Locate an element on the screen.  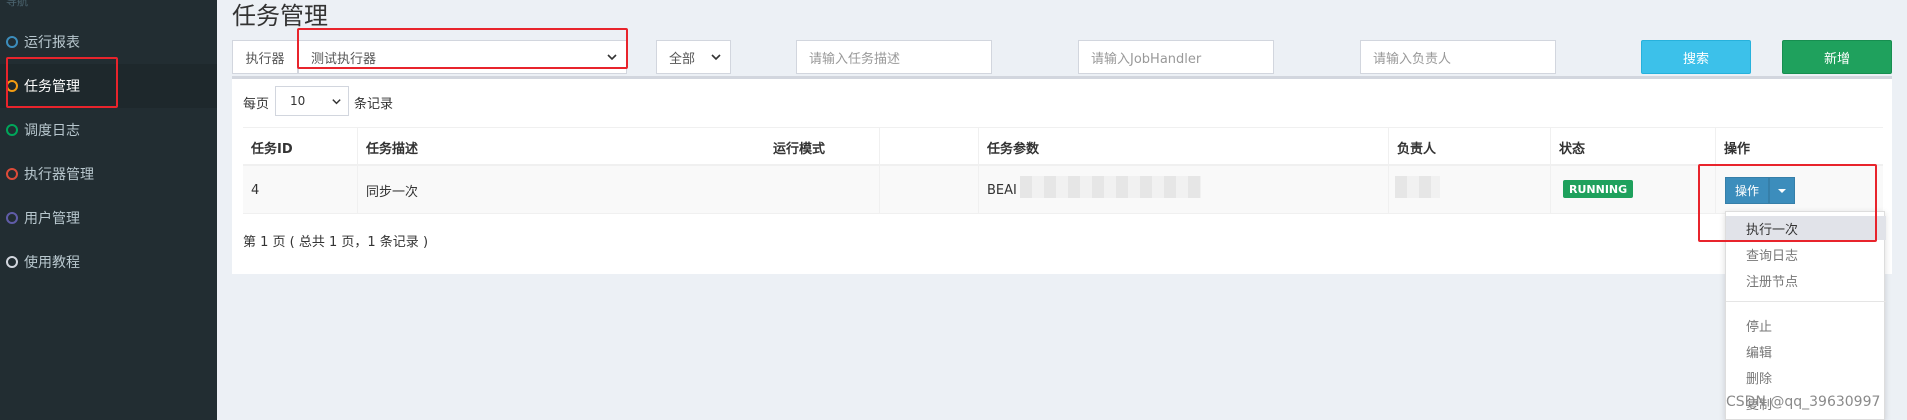
add-button: 新增 is located at coordinates (1837, 57).